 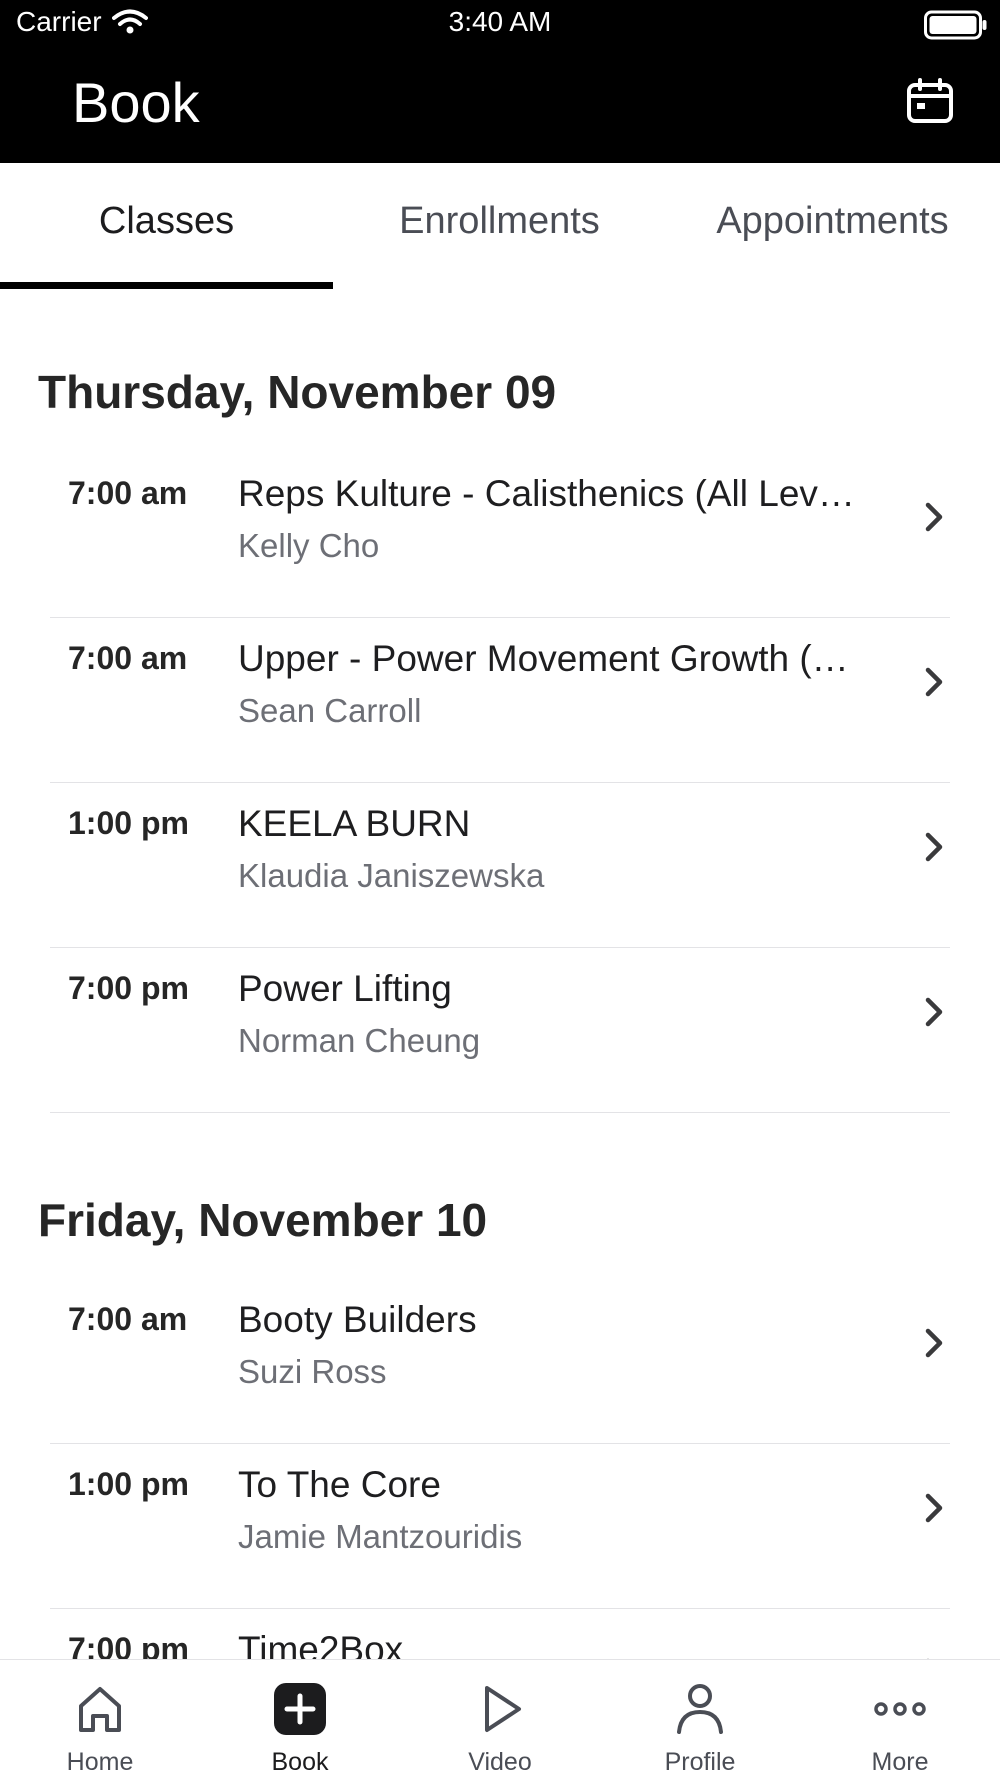 What do you see at coordinates (832, 220) in the screenshot?
I see `tab-label: Appointments` at bounding box center [832, 220].